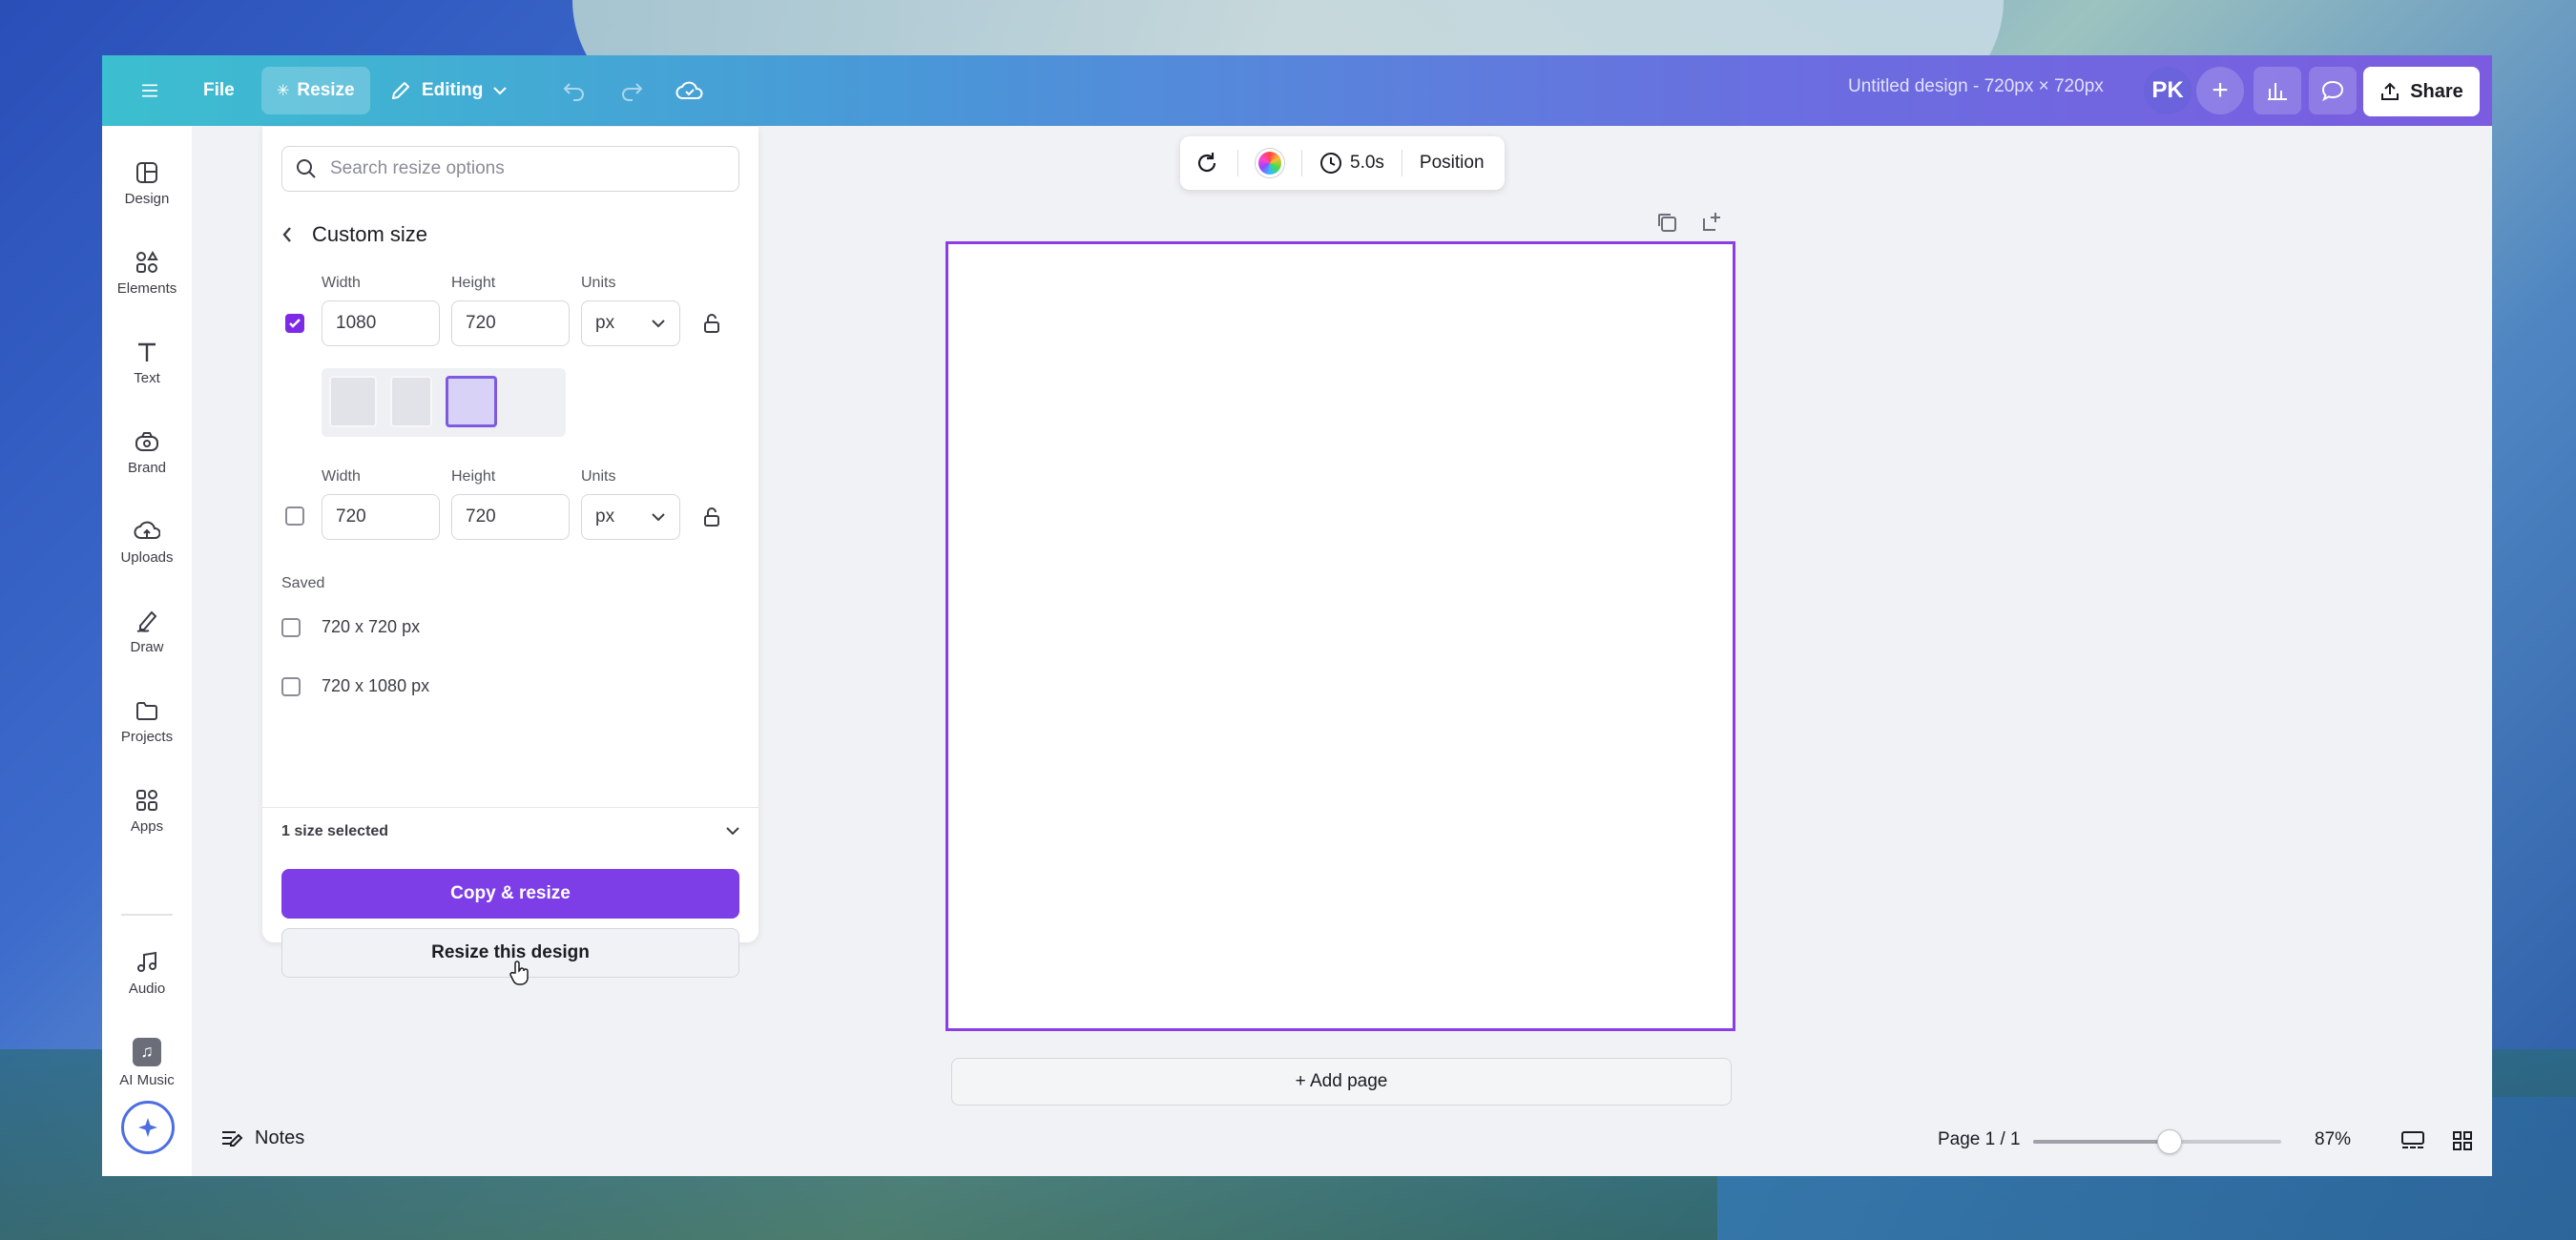  Describe the element at coordinates (519, 973) in the screenshot. I see `hand-cursor-icon` at that location.